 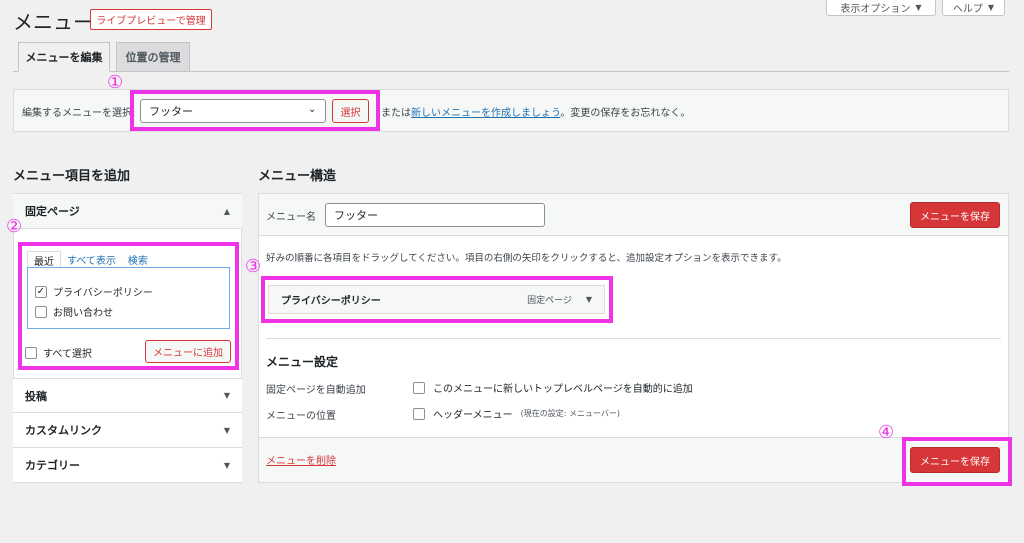 What do you see at coordinates (396, 113) in the screenshot?
I see `or-text: または` at bounding box center [396, 113].